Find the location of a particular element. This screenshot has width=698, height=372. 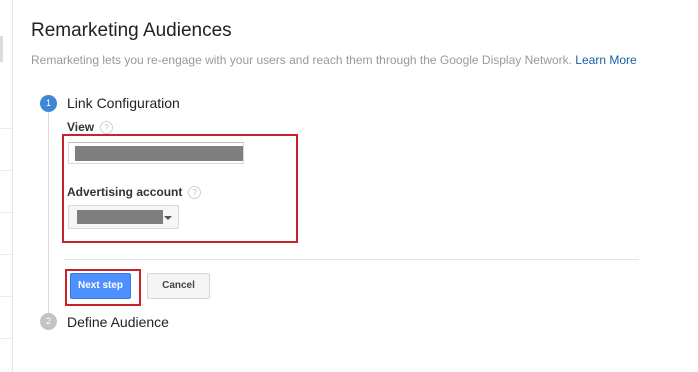

step-2-title: Define Audience is located at coordinates (118, 322).